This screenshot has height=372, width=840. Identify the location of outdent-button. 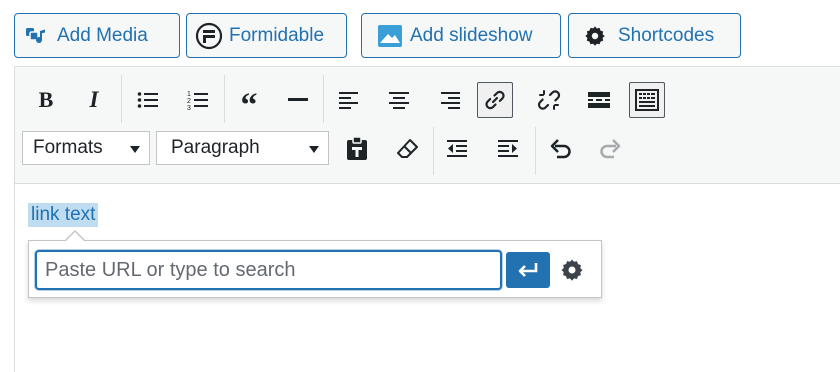
(458, 149).